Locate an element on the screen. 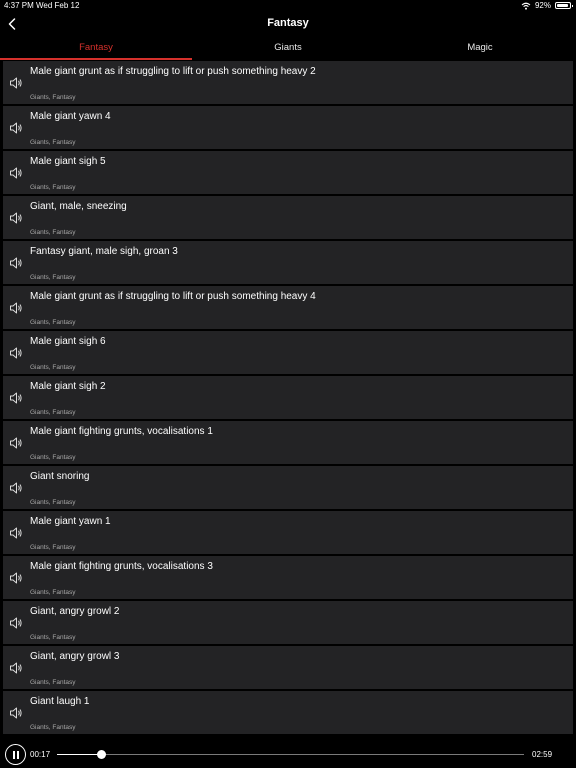 Image resolution: width=576 pixels, height=768 pixels. sound-item: Male giant sigh 6 Giants, Fantasy is located at coordinates (288, 352).